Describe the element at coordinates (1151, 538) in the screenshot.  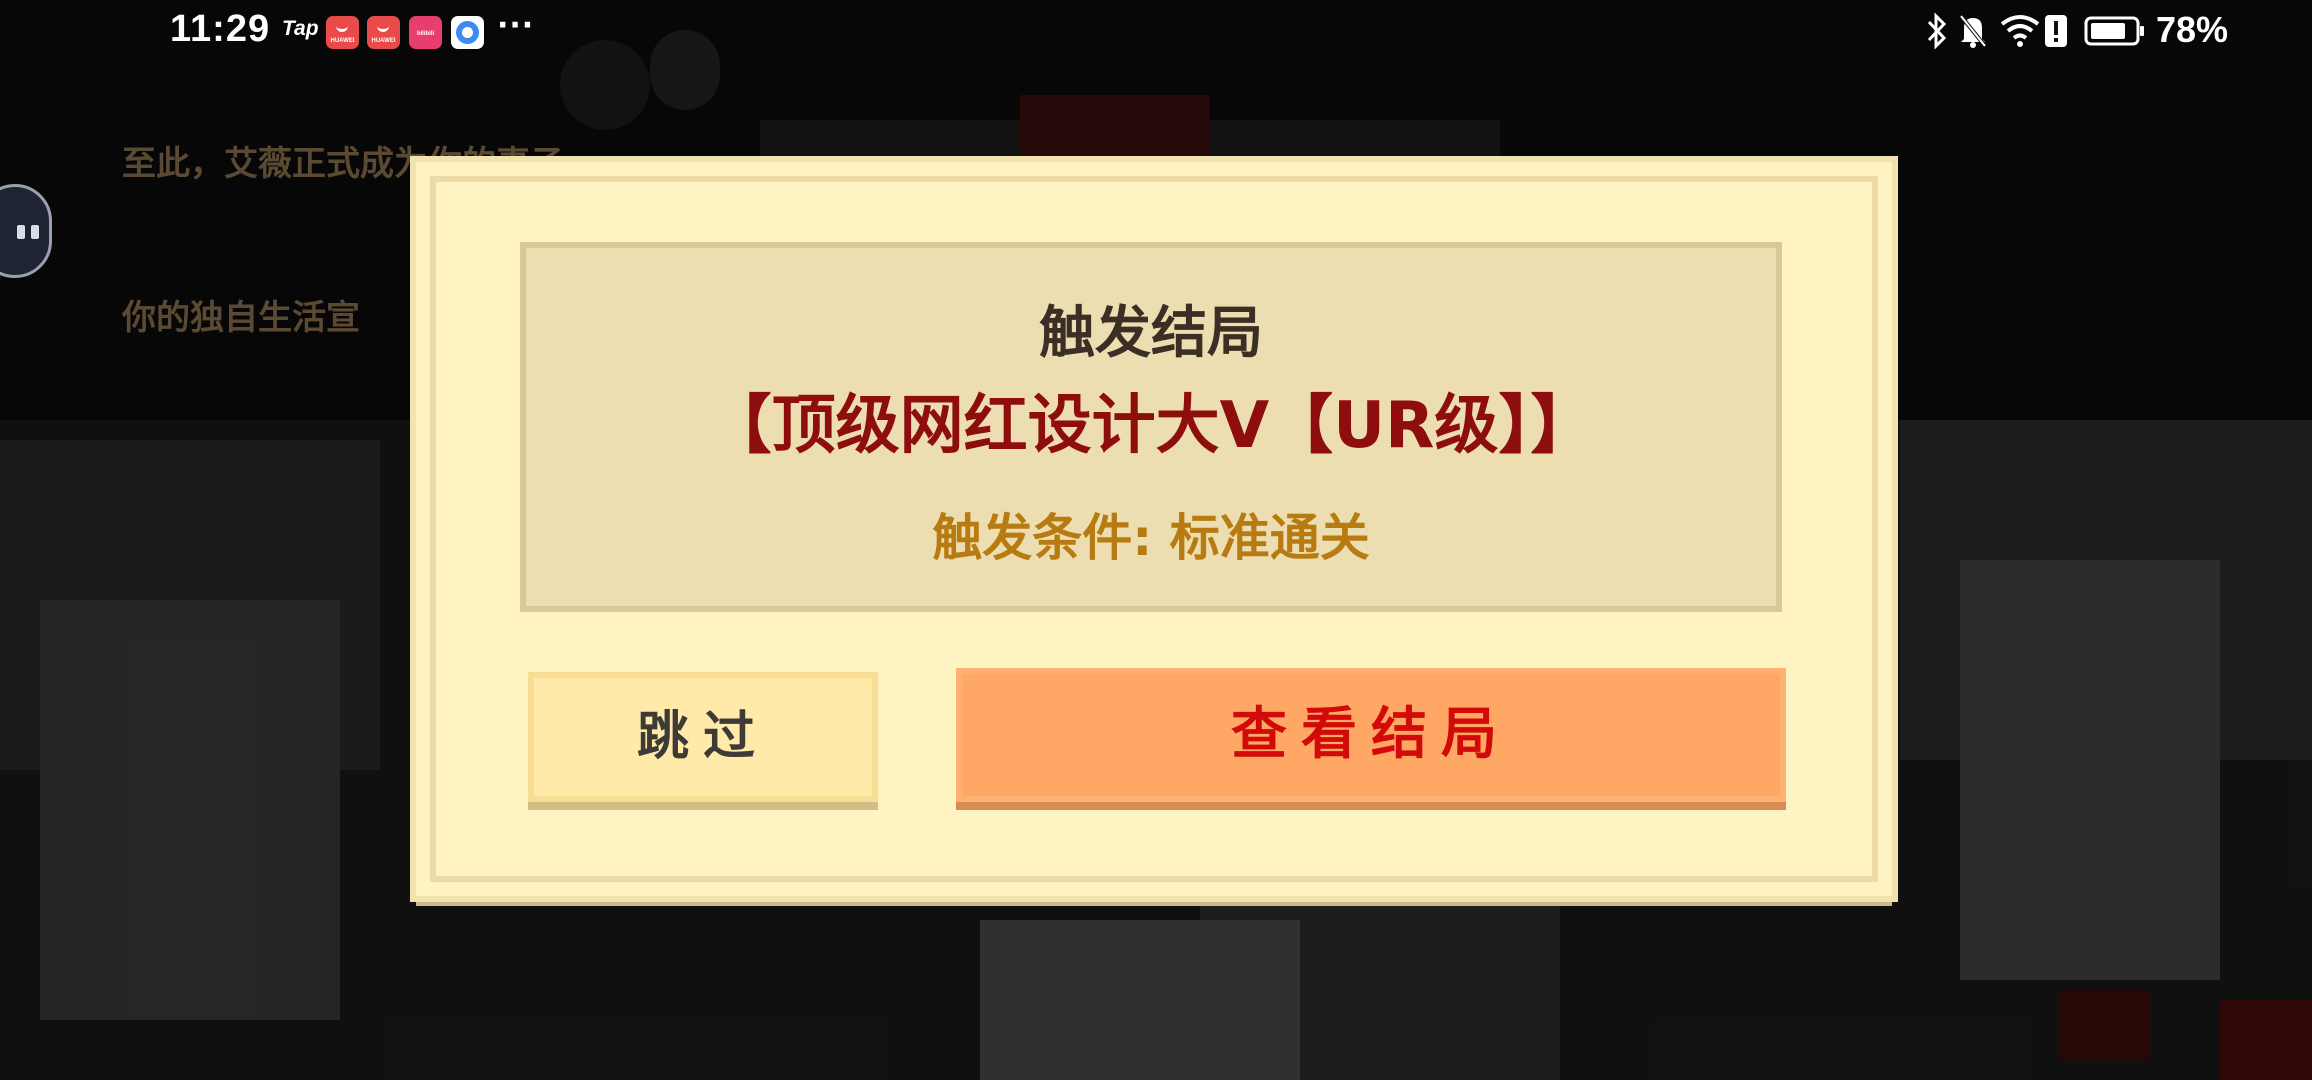
I see `trigger-condition: 触发条件: 标准通关` at that location.